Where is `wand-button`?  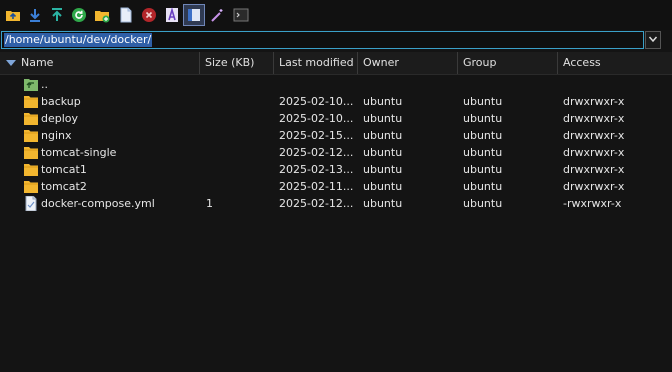 wand-button is located at coordinates (217, 15).